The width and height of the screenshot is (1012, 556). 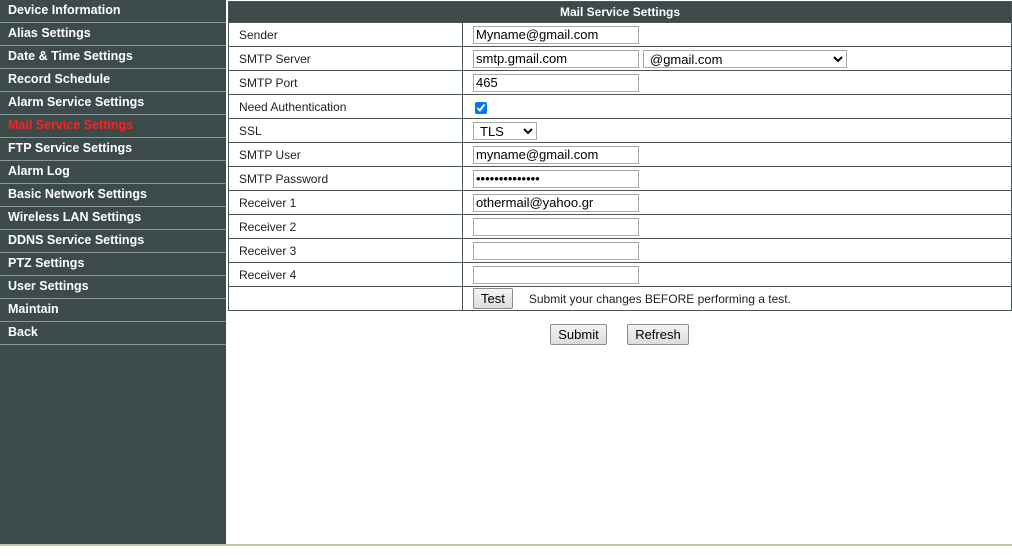 What do you see at coordinates (113, 103) in the screenshot?
I see `sidebar-item-alarm-service-settings: Alarm Service Settings` at bounding box center [113, 103].